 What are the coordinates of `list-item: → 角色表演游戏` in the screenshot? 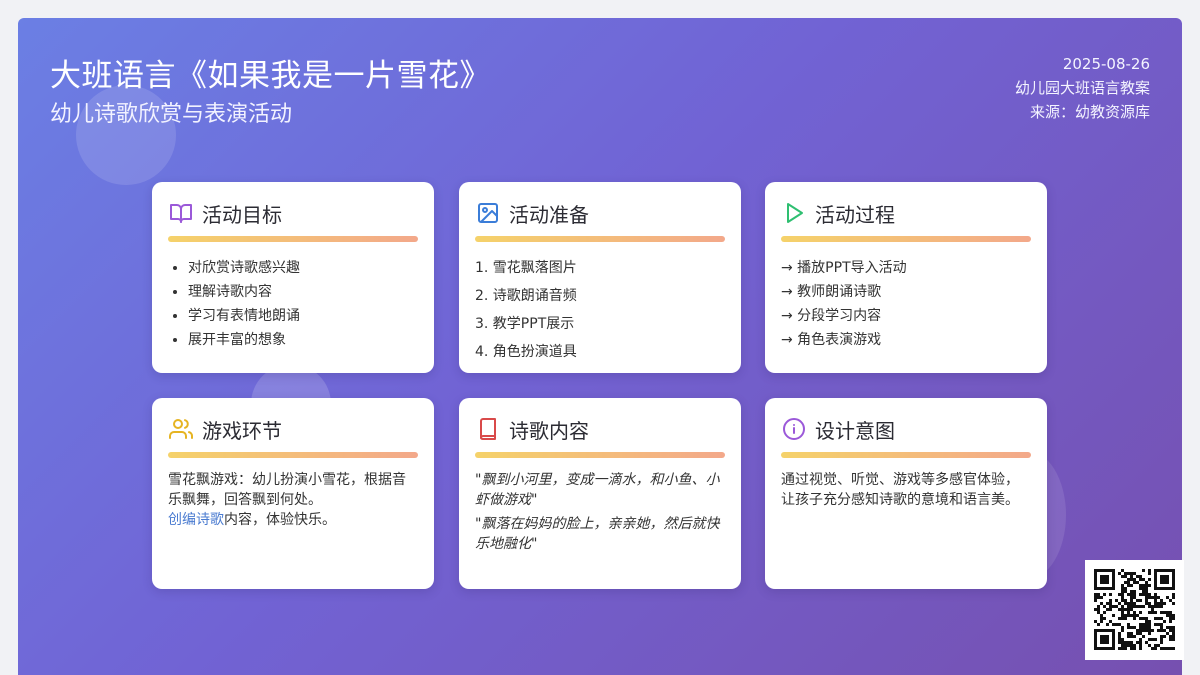 It's located at (831, 340).